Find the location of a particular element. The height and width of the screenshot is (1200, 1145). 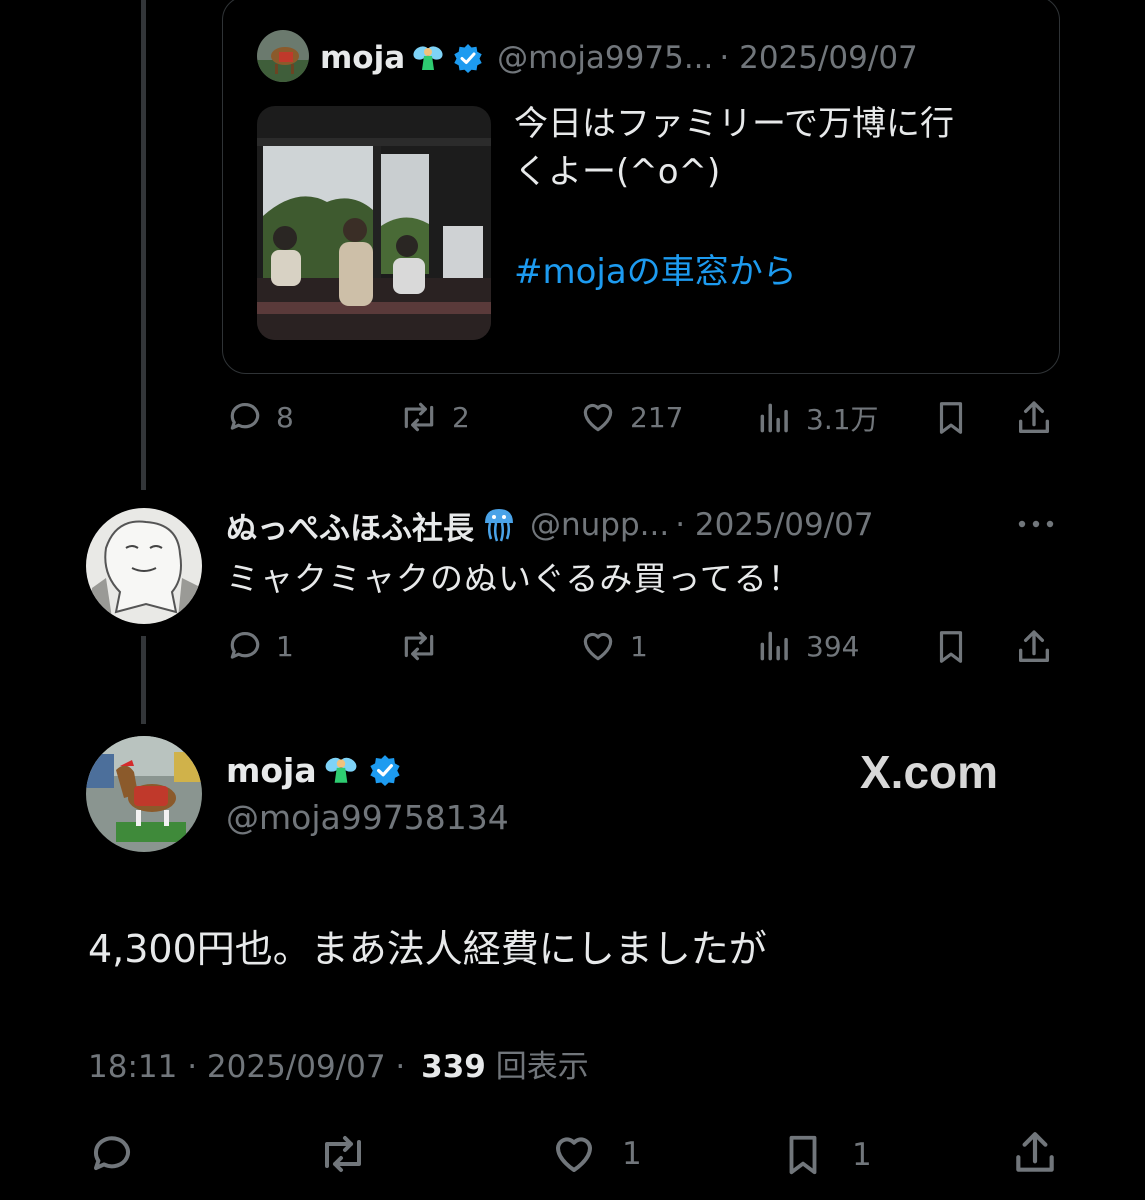

thread-line-mid is located at coordinates (143, 680).